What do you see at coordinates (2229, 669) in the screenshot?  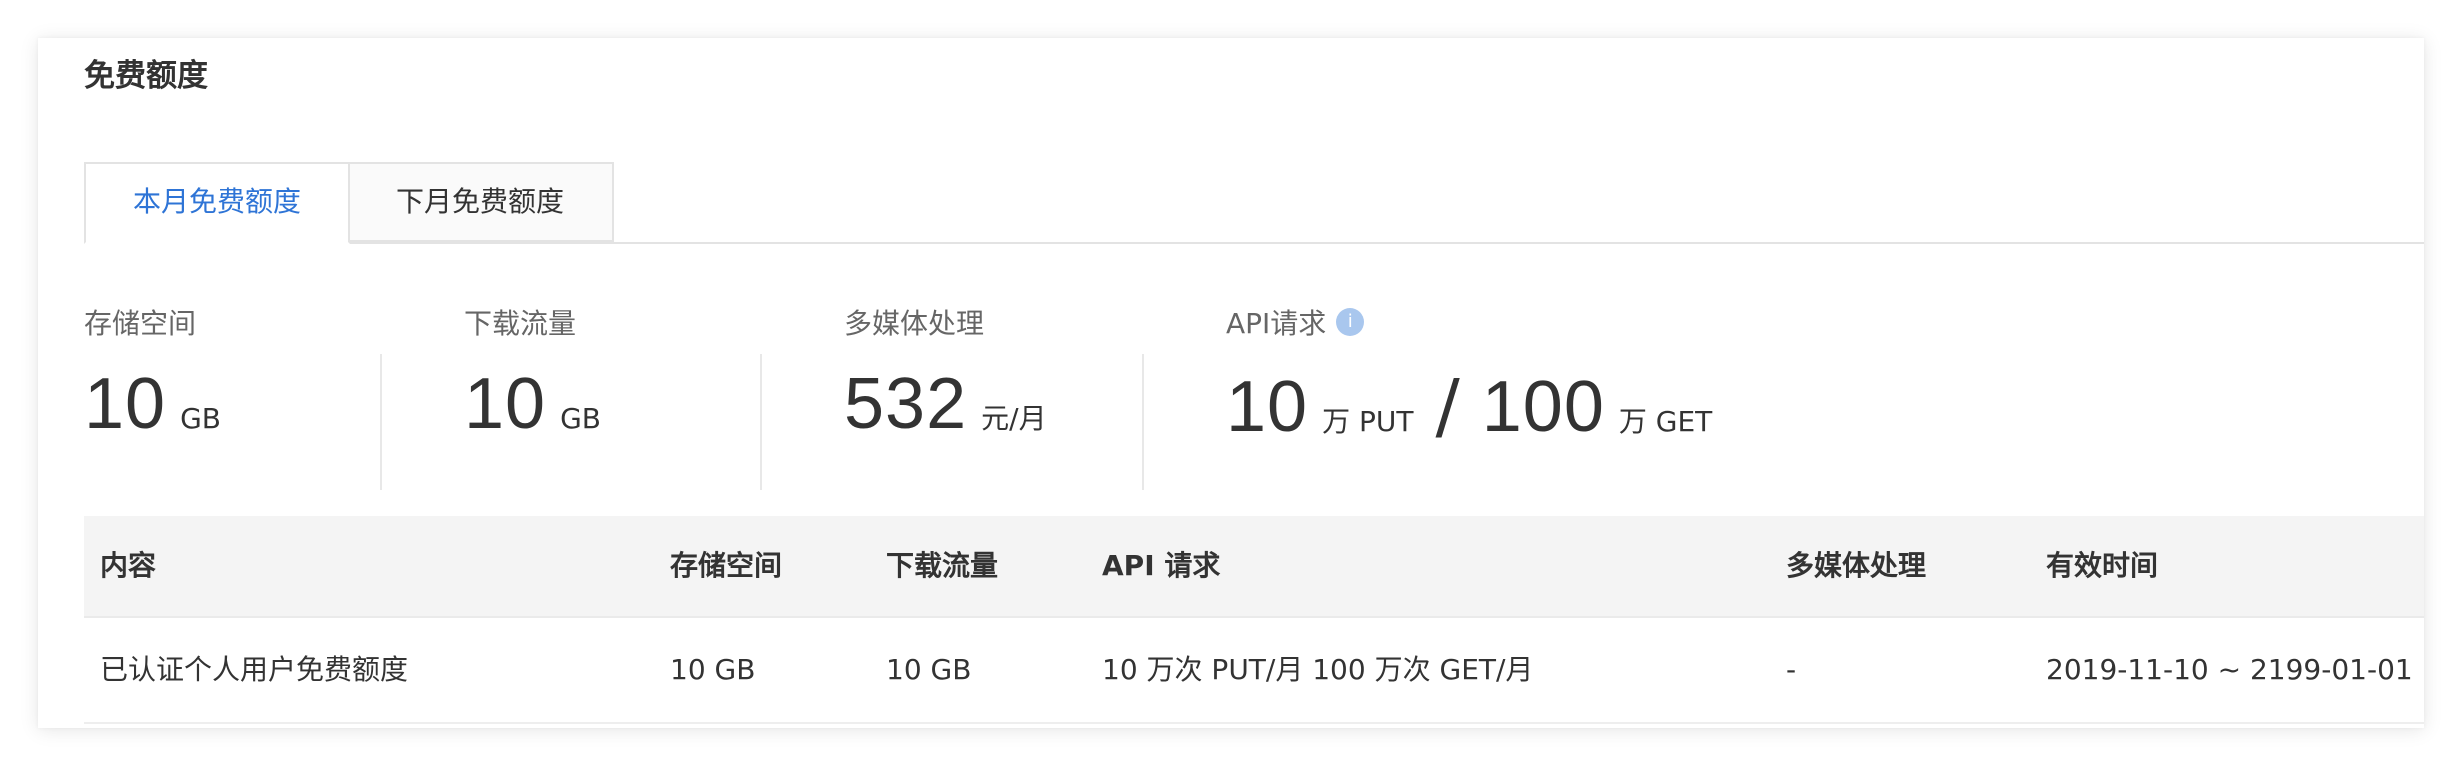 I see `table-cell-validity: 2019-11-10 ~ 2199-01-01` at bounding box center [2229, 669].